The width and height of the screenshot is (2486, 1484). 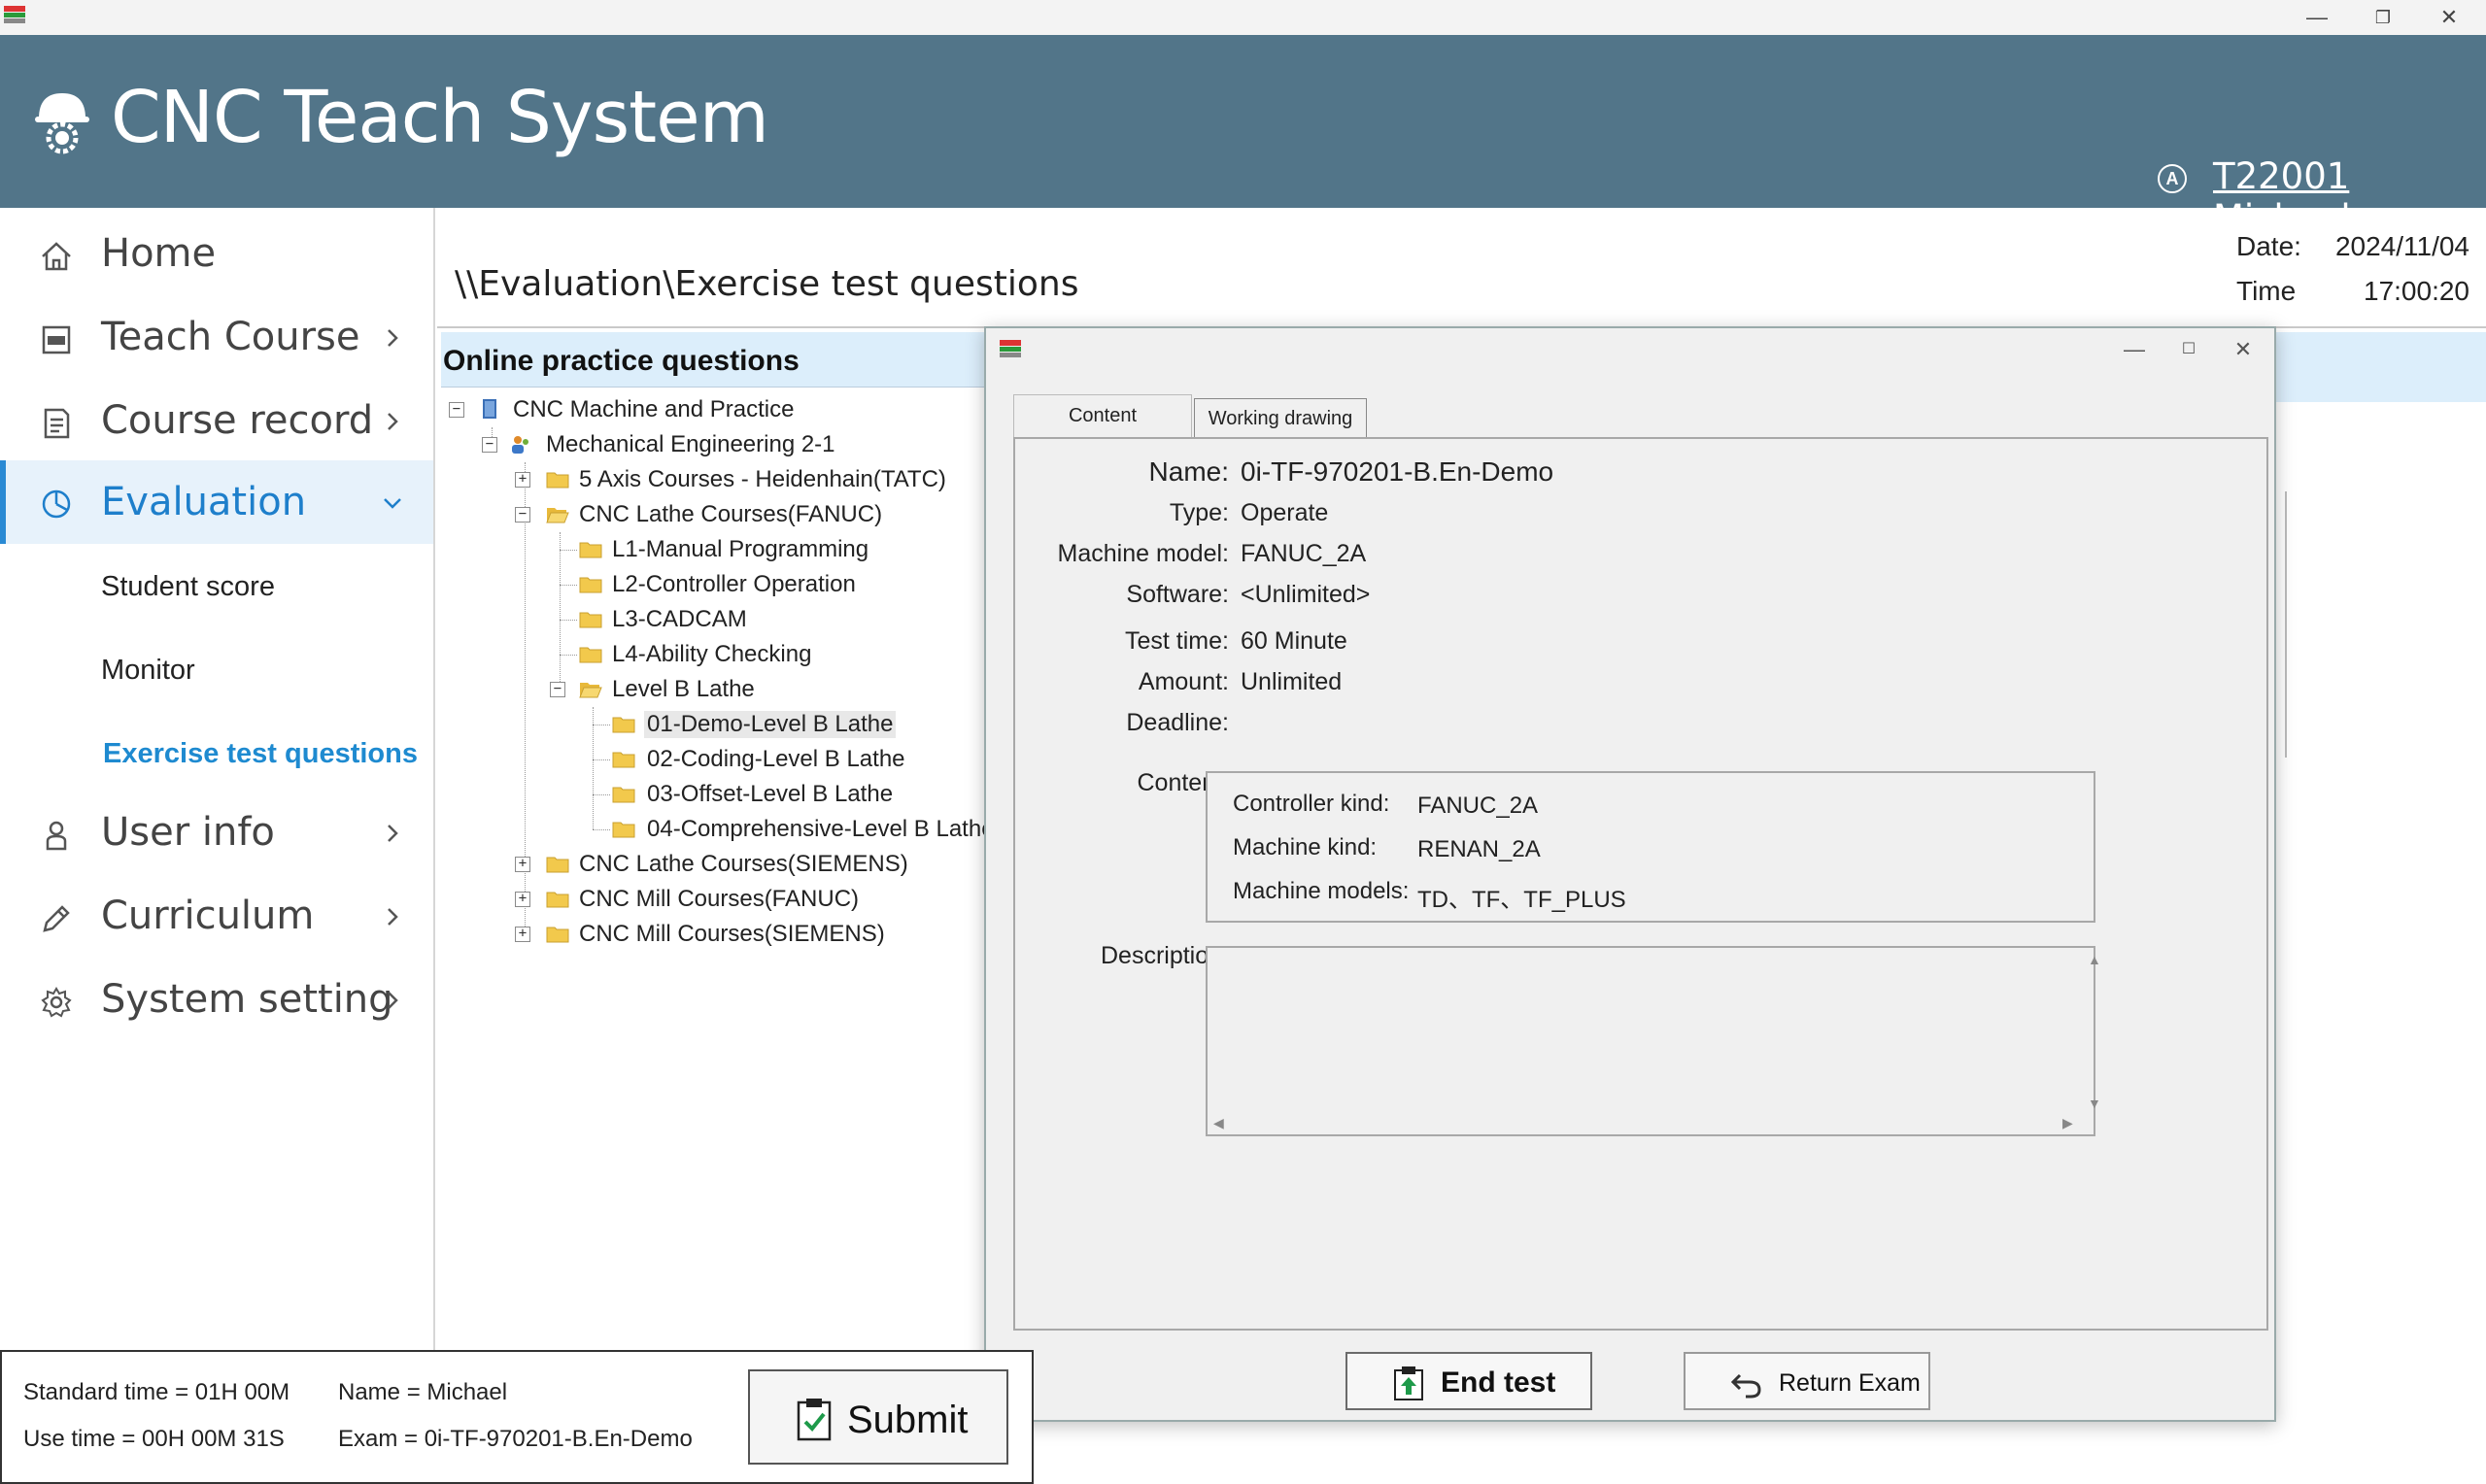 I want to click on nav-evaluation: Evaluation, so click(x=216, y=502).